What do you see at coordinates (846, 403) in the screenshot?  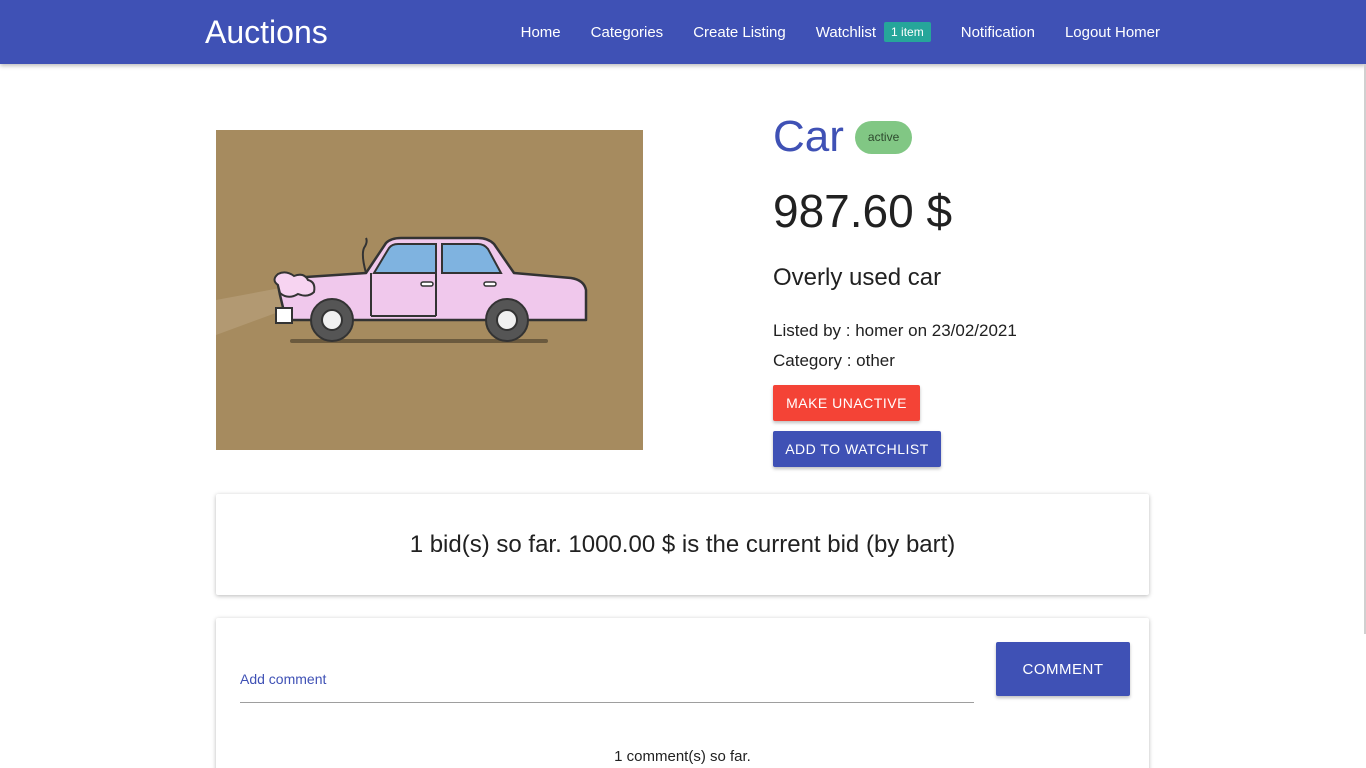 I see `make-unactive-button: MAKE UNACTIVE` at bounding box center [846, 403].